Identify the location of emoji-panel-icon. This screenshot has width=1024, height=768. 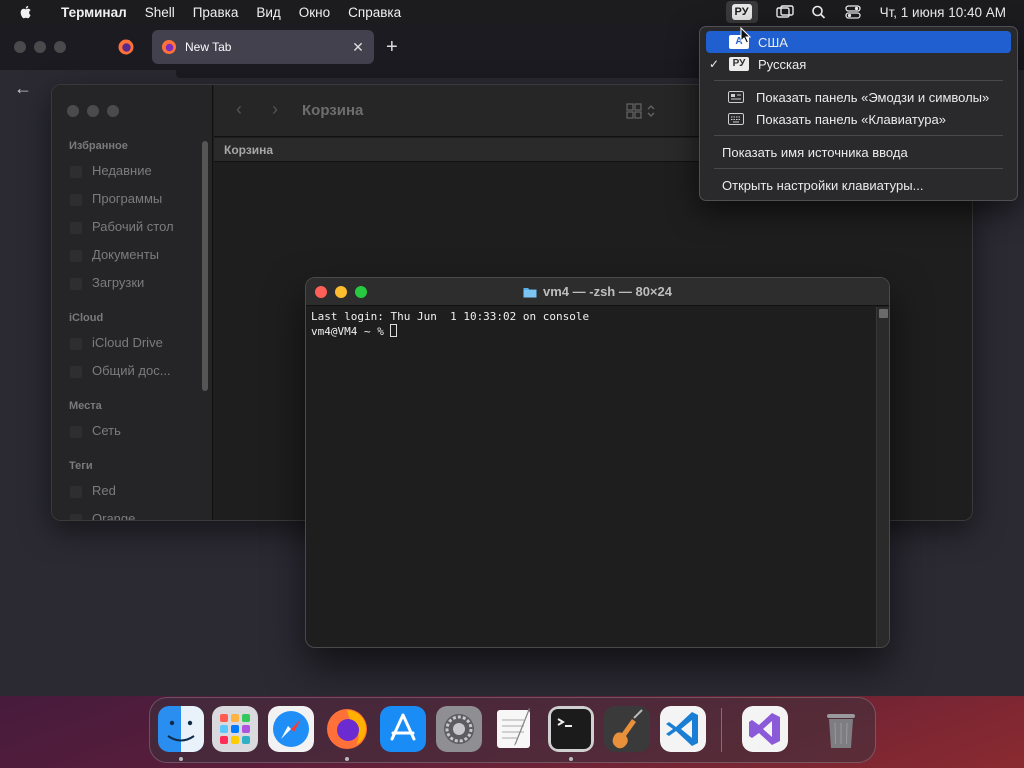
(736, 97).